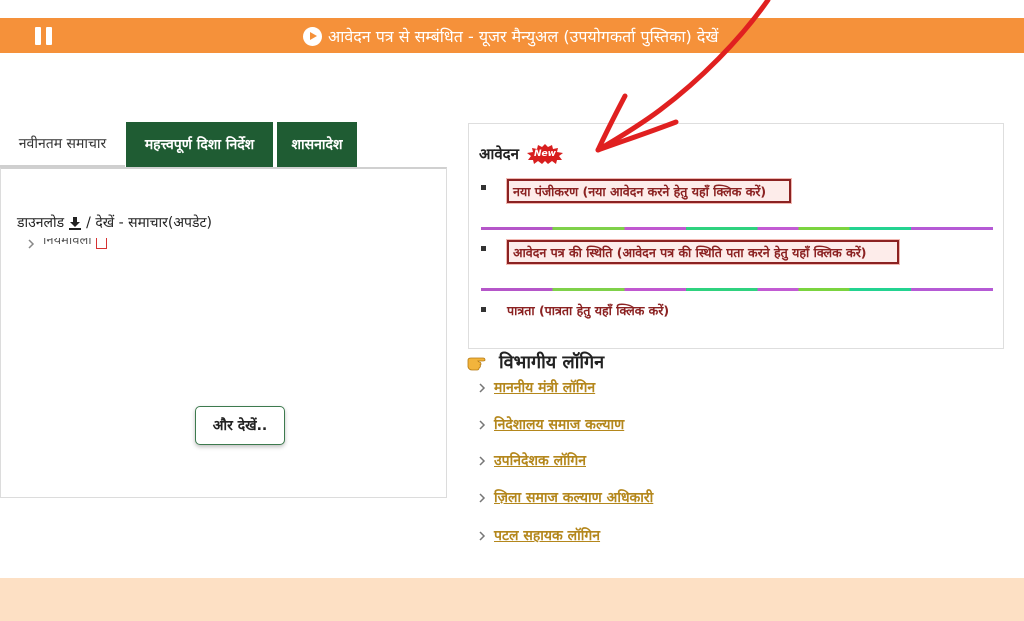 Image resolution: width=1024 pixels, height=621 pixels. What do you see at coordinates (114, 223) in the screenshot?
I see `news-heading: डाउनलोड / देखें - समाचार(अपडेट)` at bounding box center [114, 223].